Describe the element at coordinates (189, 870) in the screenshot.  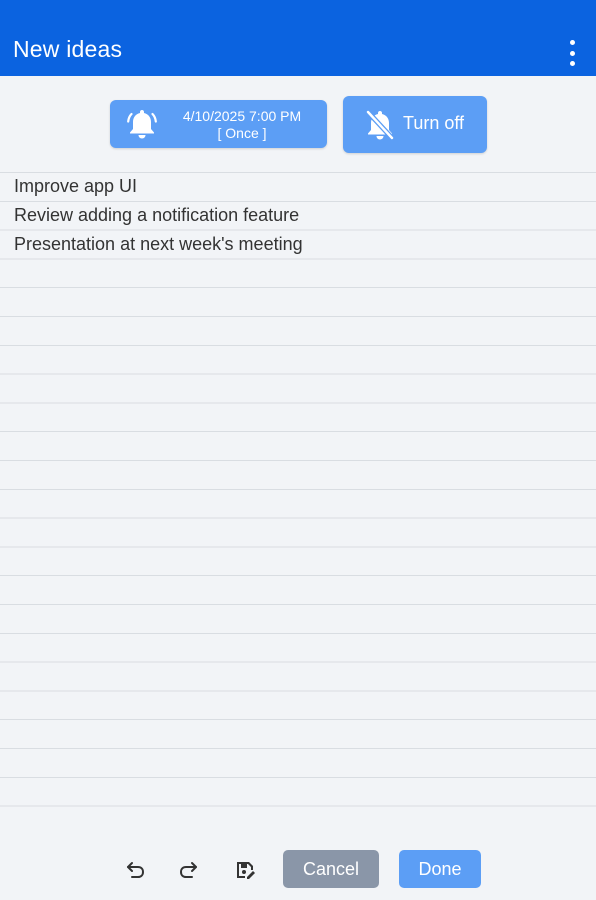
I see `redo-icon` at that location.